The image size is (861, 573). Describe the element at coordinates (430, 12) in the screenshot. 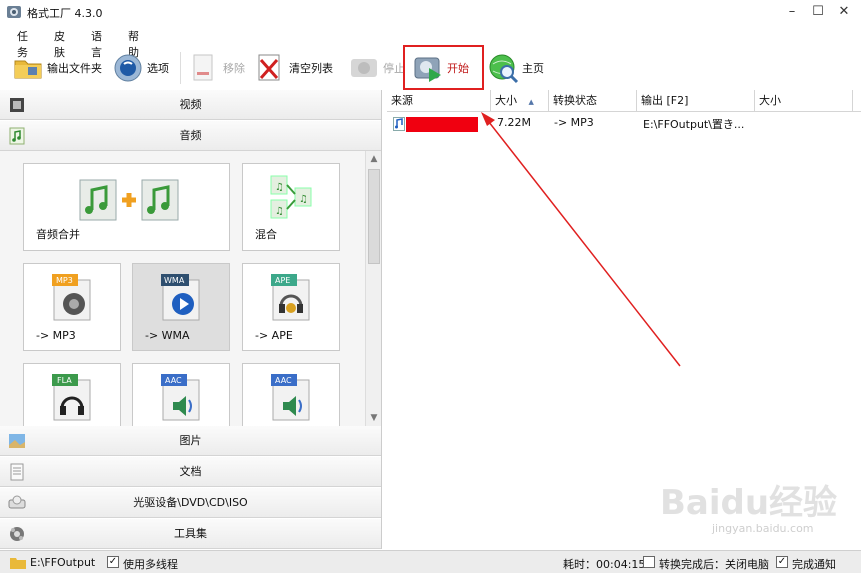

I see `title-bar: 格式工厂 4.3.0 – ☐ ✕` at that location.